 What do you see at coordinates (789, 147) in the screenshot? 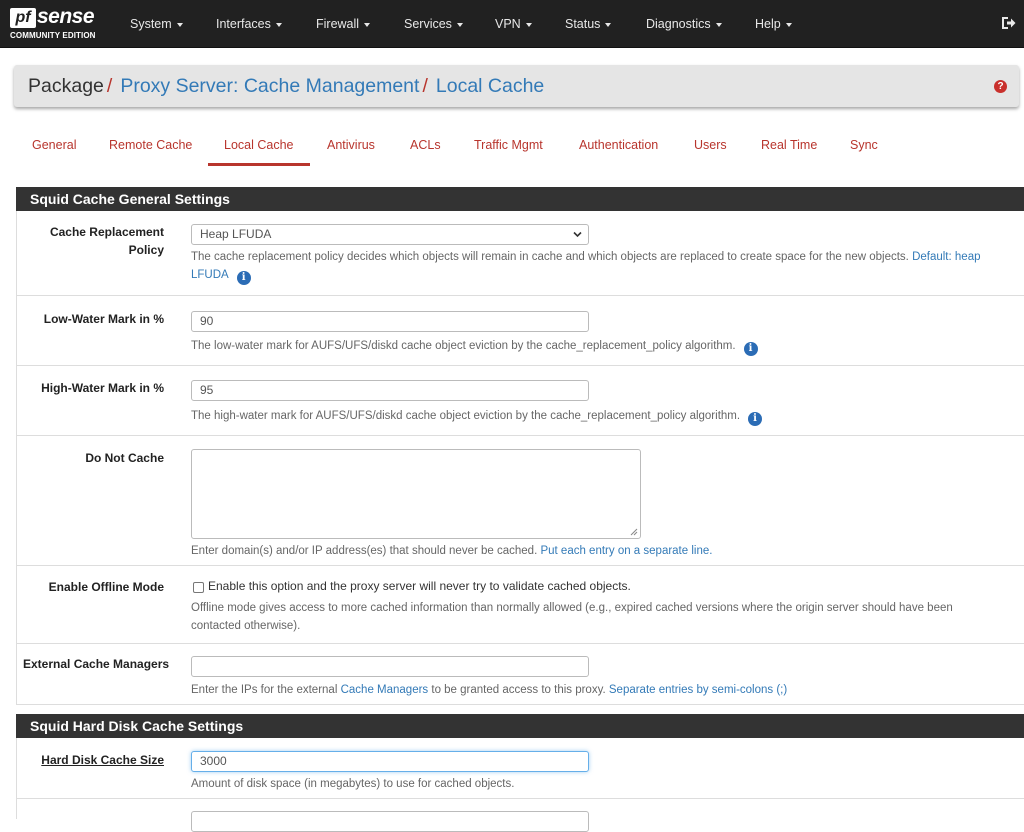
I see `tab-real-time: Real Time` at bounding box center [789, 147].